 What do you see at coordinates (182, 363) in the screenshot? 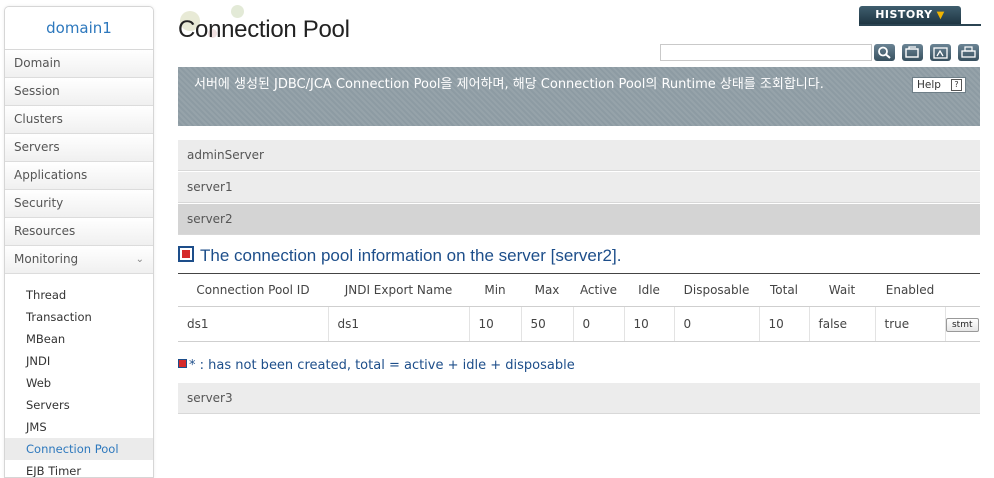
I see `legend-bullet-icon` at bounding box center [182, 363].